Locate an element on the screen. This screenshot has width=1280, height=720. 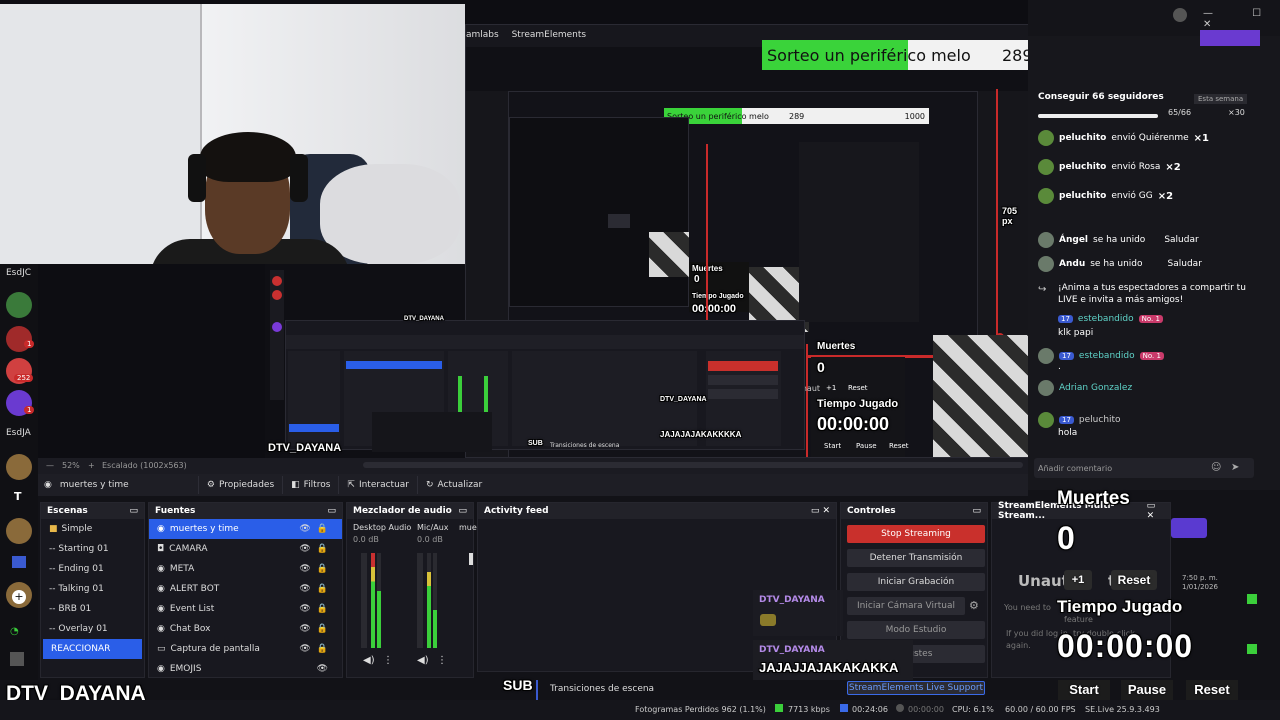
source-item: ◉ muertes y time 👁🔒 is located at coordinates (245, 529).